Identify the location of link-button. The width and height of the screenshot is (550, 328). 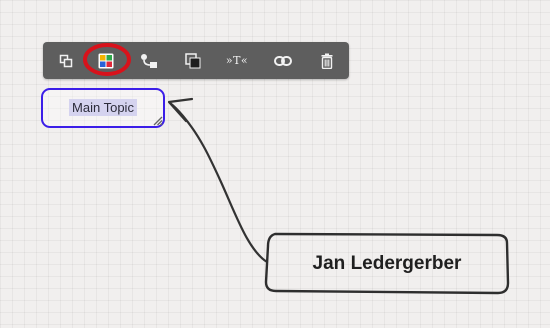
(283, 60).